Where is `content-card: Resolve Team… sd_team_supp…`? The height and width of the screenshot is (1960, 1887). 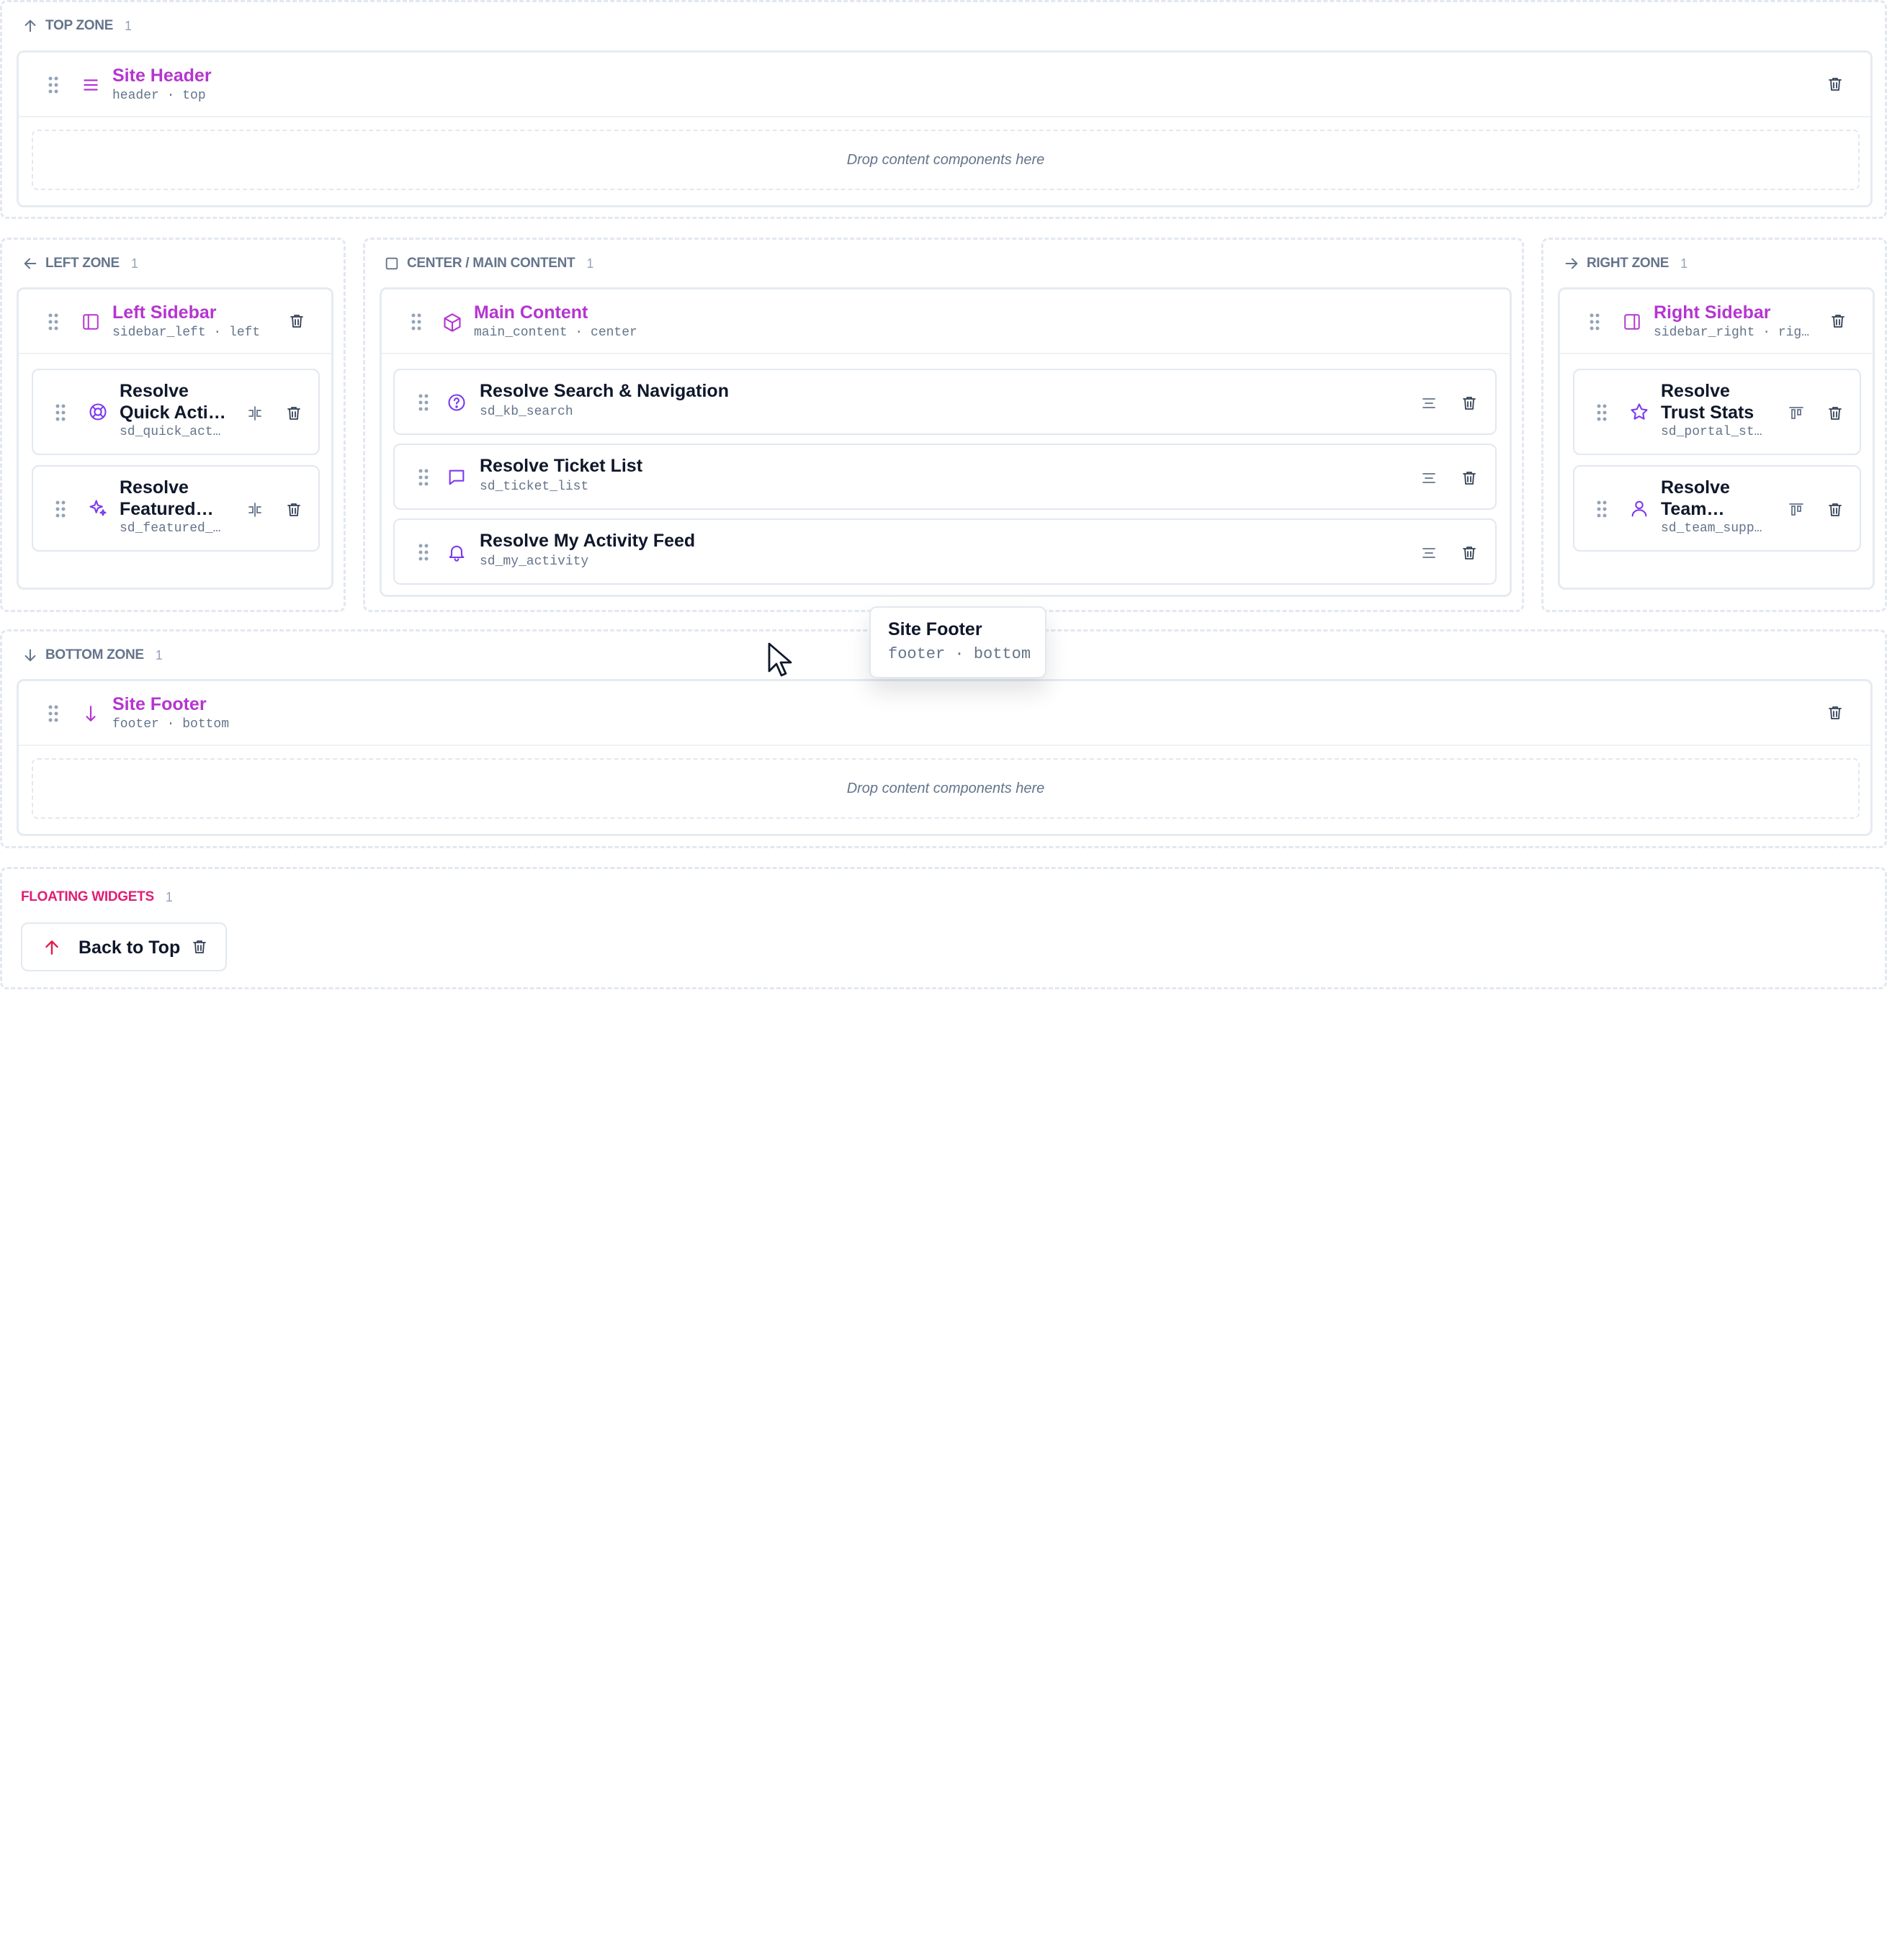
content-card: Resolve Team… sd_team_supp… is located at coordinates (1717, 509).